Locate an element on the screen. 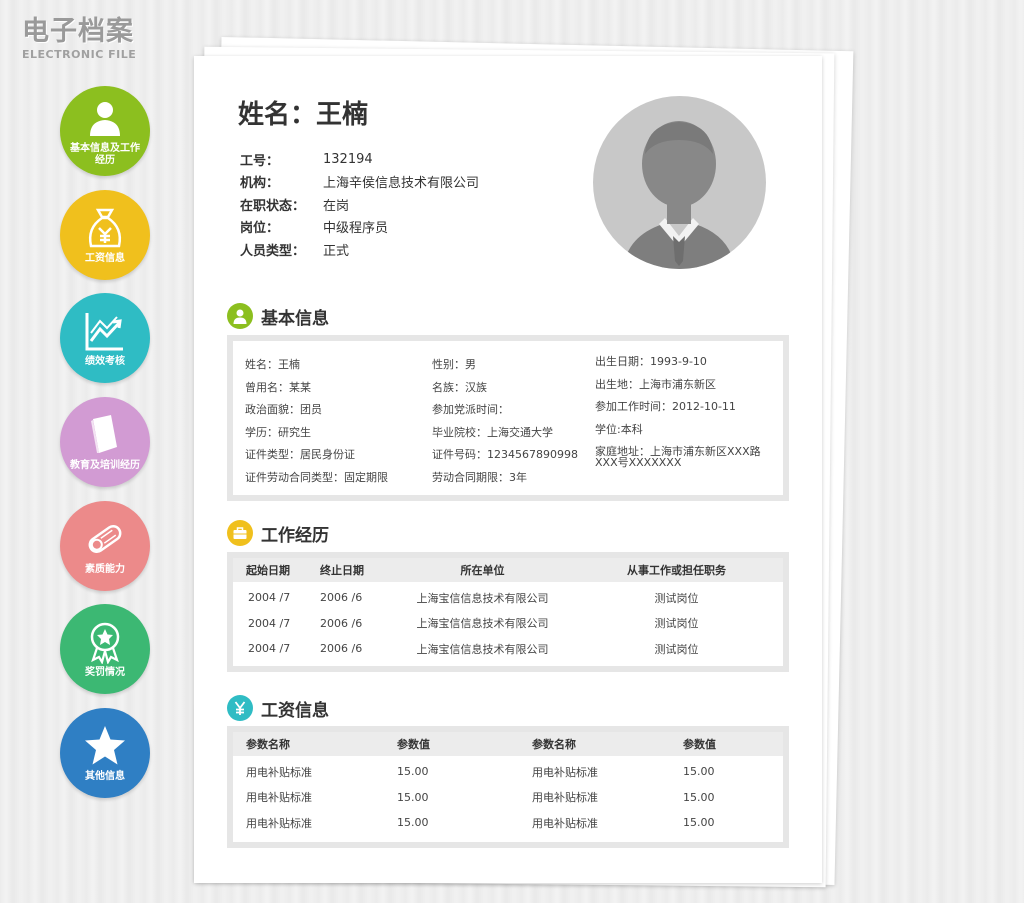  basic-info-cell: 家庭地址：上海市浦东新区XXX路XXX号XXXXXXX is located at coordinates (678, 457).